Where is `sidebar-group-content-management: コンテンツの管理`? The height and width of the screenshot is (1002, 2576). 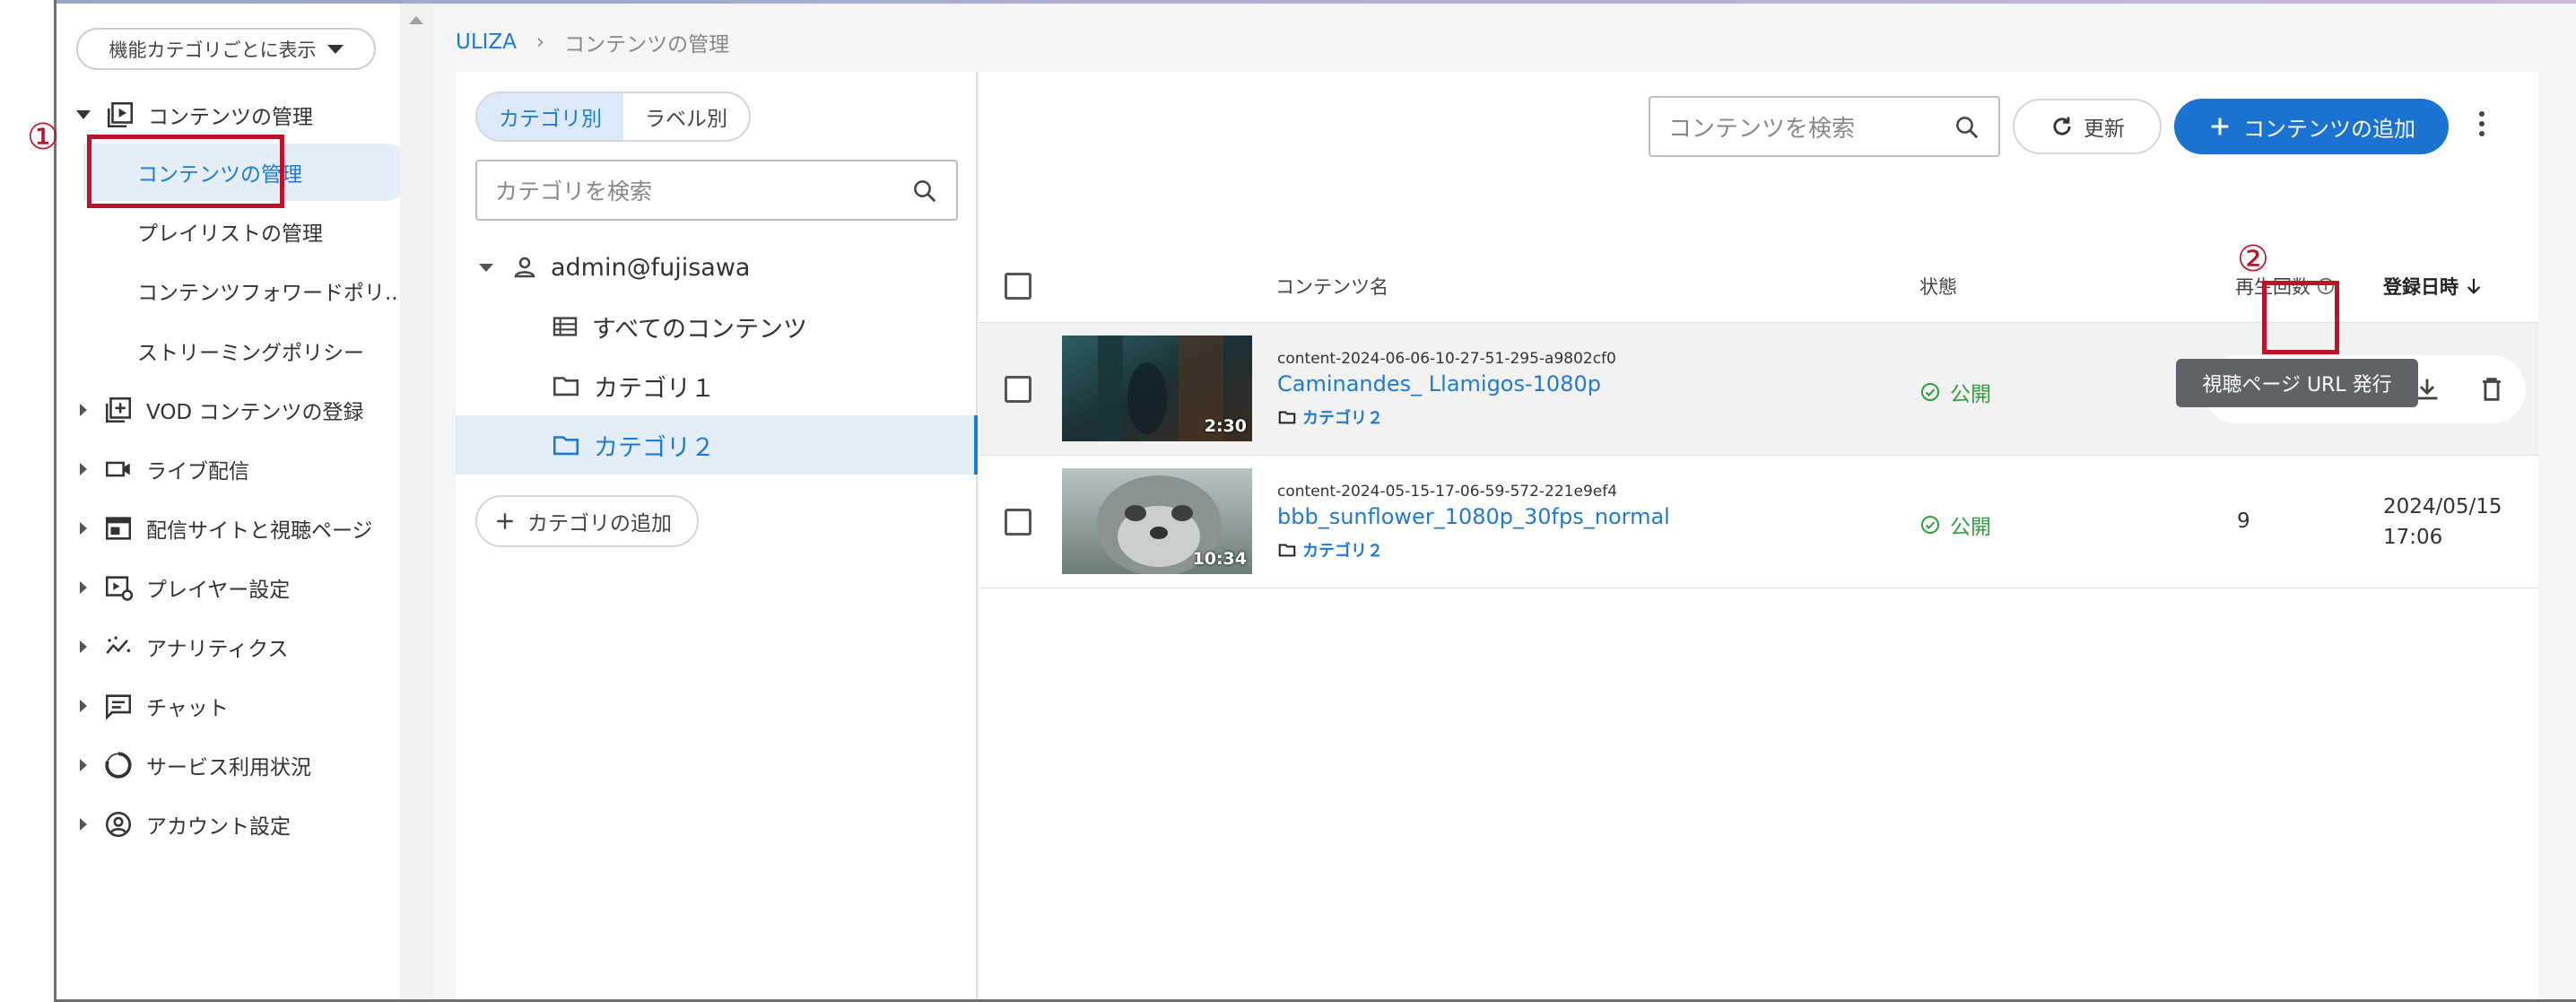 sidebar-group-content-management: コンテンツの管理 is located at coordinates (228, 114).